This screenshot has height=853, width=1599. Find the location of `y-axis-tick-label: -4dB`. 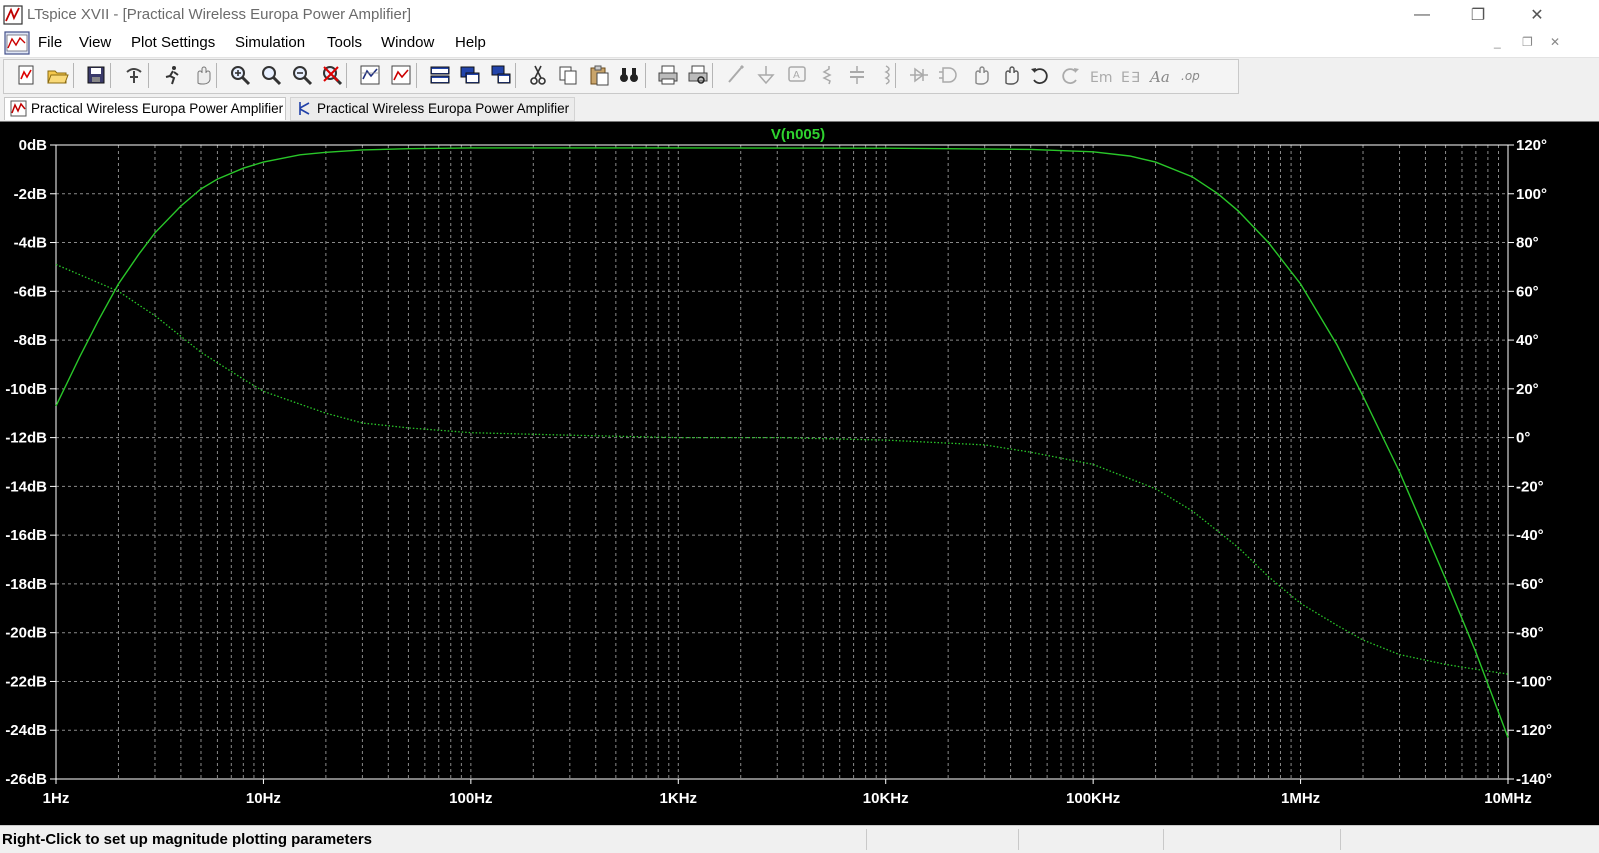

y-axis-tick-label: -4dB is located at coordinates (31, 243).